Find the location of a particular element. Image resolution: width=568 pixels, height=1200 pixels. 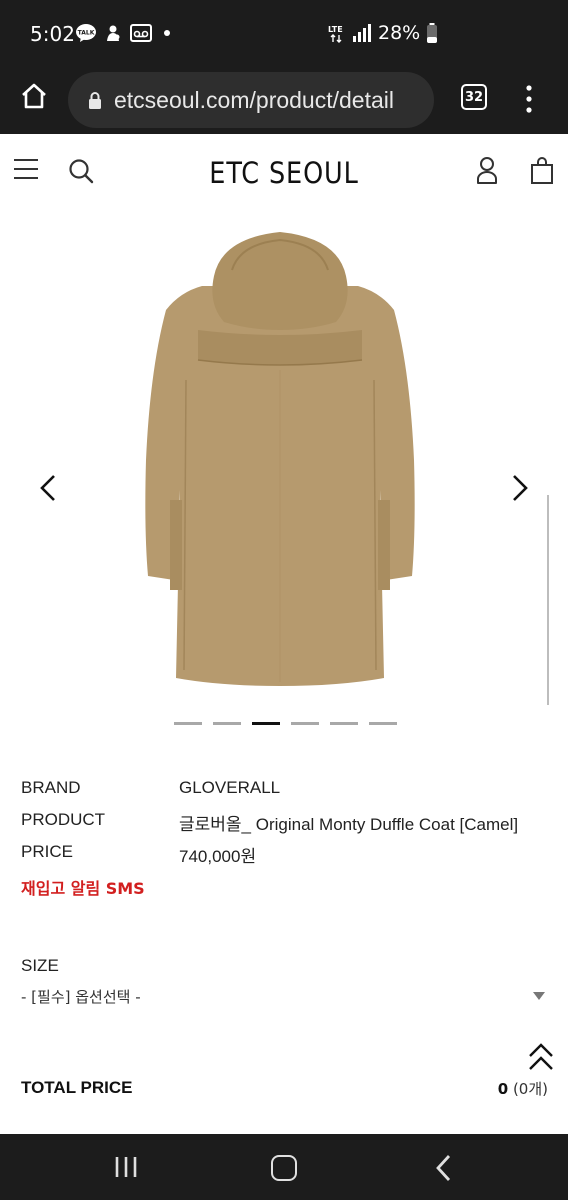

previous-image-arrow is located at coordinates (48, 488).